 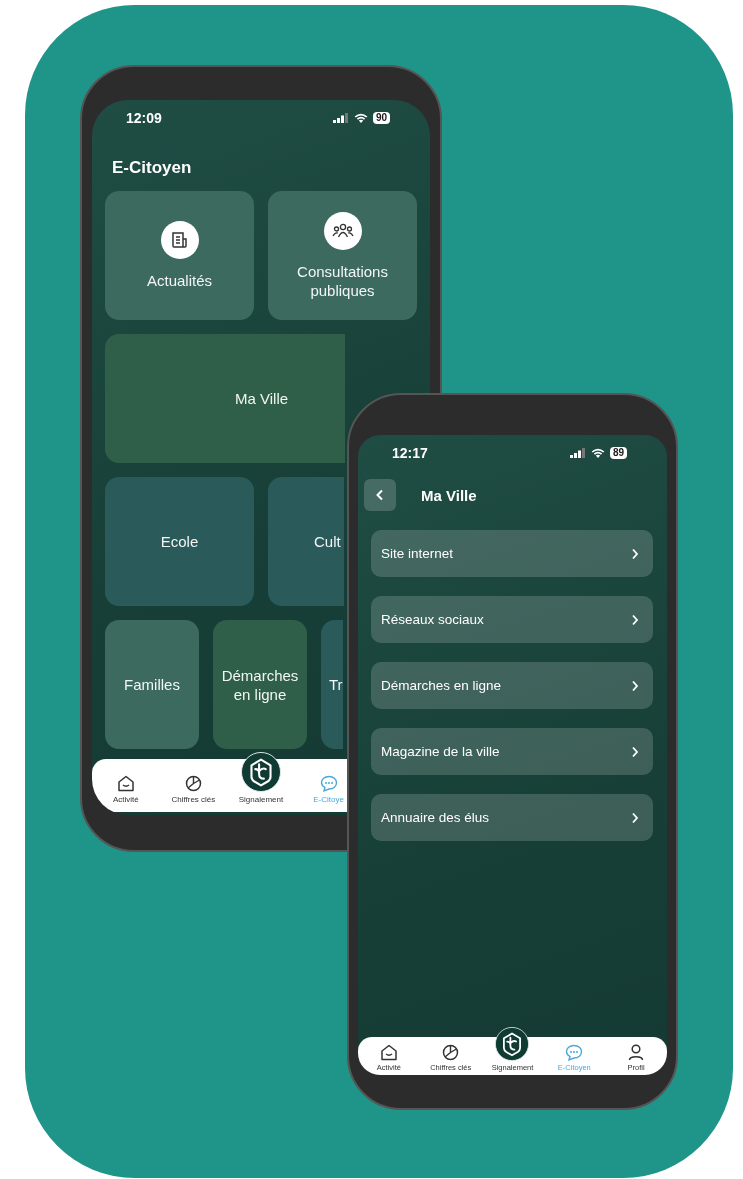 What do you see at coordinates (144, 118) in the screenshot?
I see `status-time: 12:09` at bounding box center [144, 118].